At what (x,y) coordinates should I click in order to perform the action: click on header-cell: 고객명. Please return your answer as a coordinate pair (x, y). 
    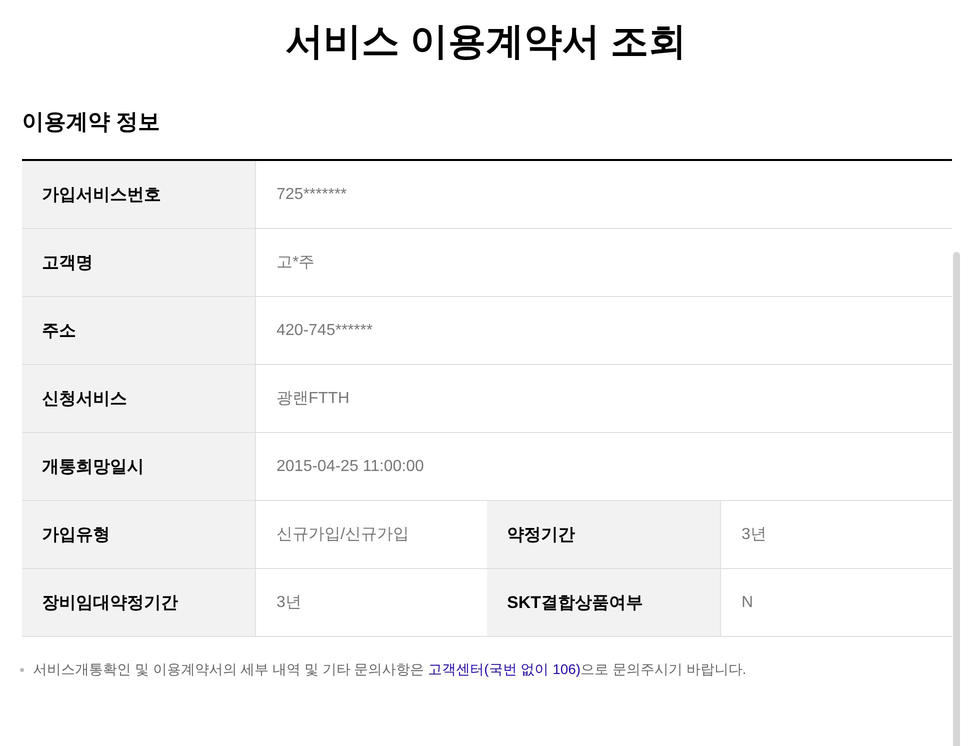
    Looking at the image, I should click on (138, 262).